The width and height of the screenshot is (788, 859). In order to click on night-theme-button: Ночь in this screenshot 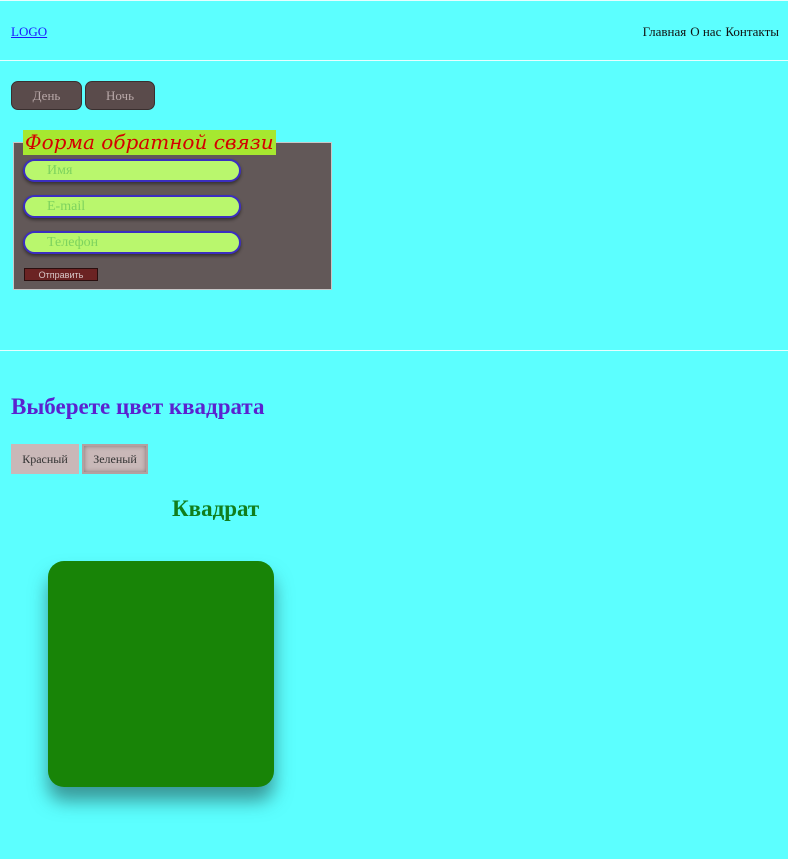, I will do `click(120, 95)`.